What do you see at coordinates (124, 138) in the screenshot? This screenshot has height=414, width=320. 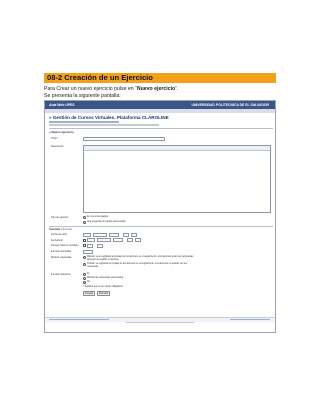 I see `title-input` at bounding box center [124, 138].